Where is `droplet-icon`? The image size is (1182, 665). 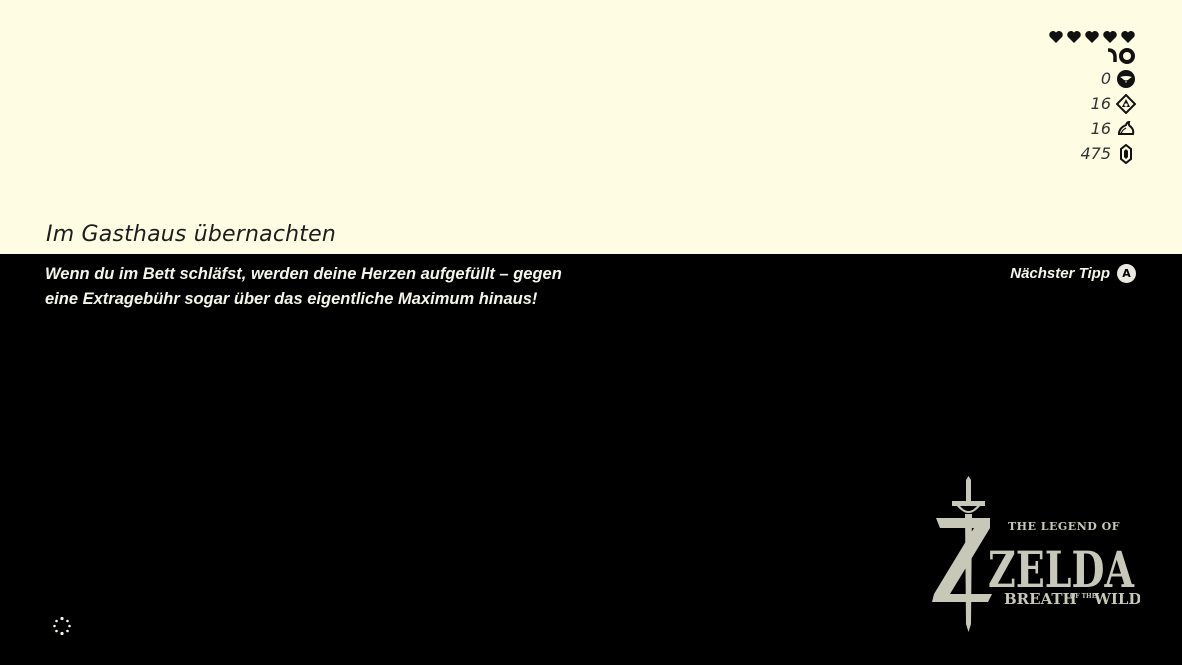
droplet-icon is located at coordinates (1126, 127).